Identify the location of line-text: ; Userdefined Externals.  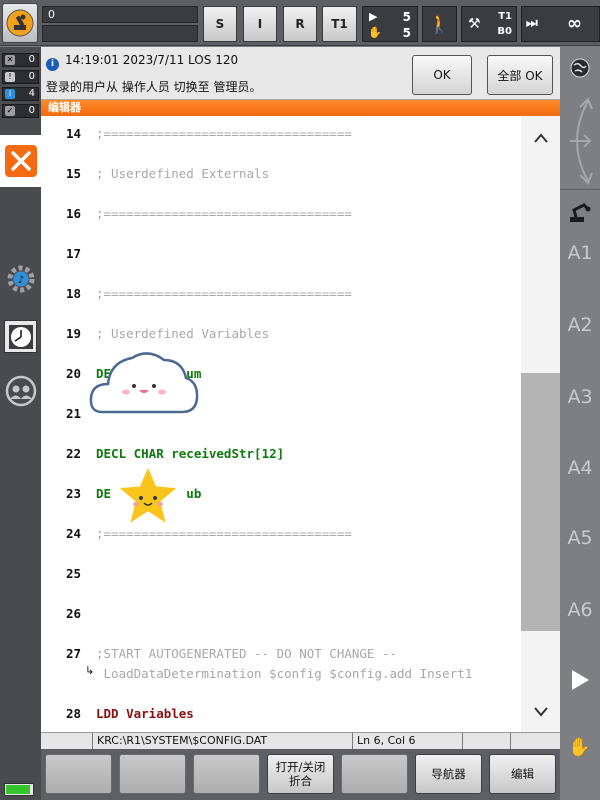
(183, 173).